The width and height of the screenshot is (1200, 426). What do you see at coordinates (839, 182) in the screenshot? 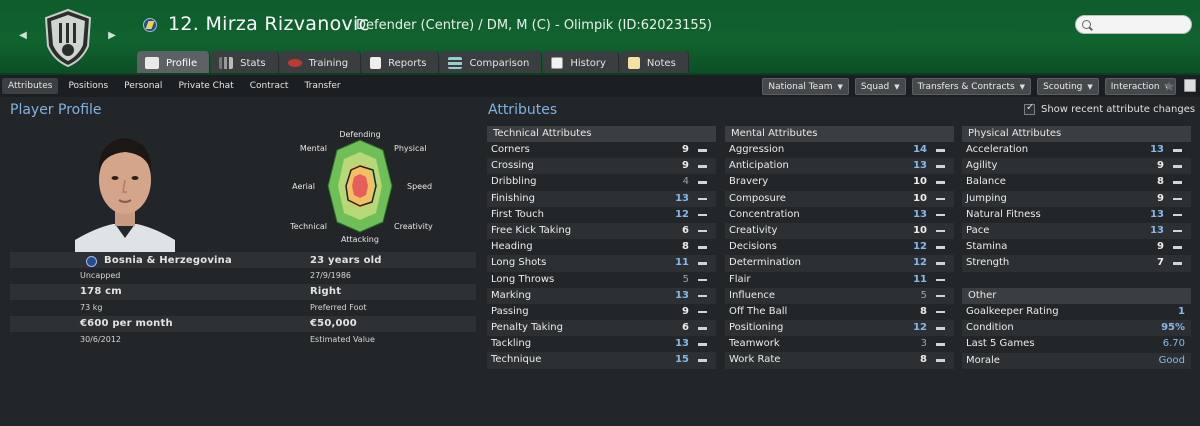
I see `attribute-row: Bravery 10` at bounding box center [839, 182].